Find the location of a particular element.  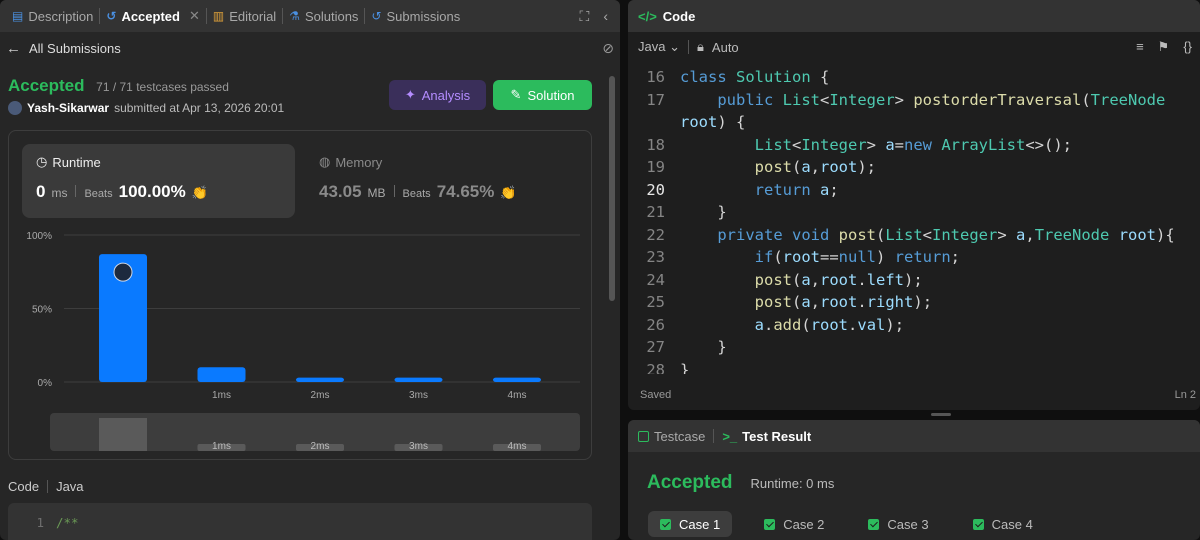

cursor-position: Ln 2 is located at coordinates (1185, 395).